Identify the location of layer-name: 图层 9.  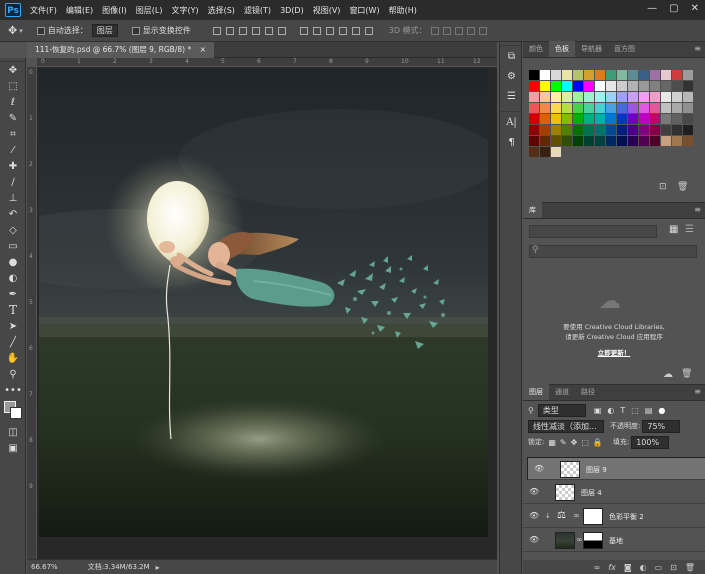
(596, 470).